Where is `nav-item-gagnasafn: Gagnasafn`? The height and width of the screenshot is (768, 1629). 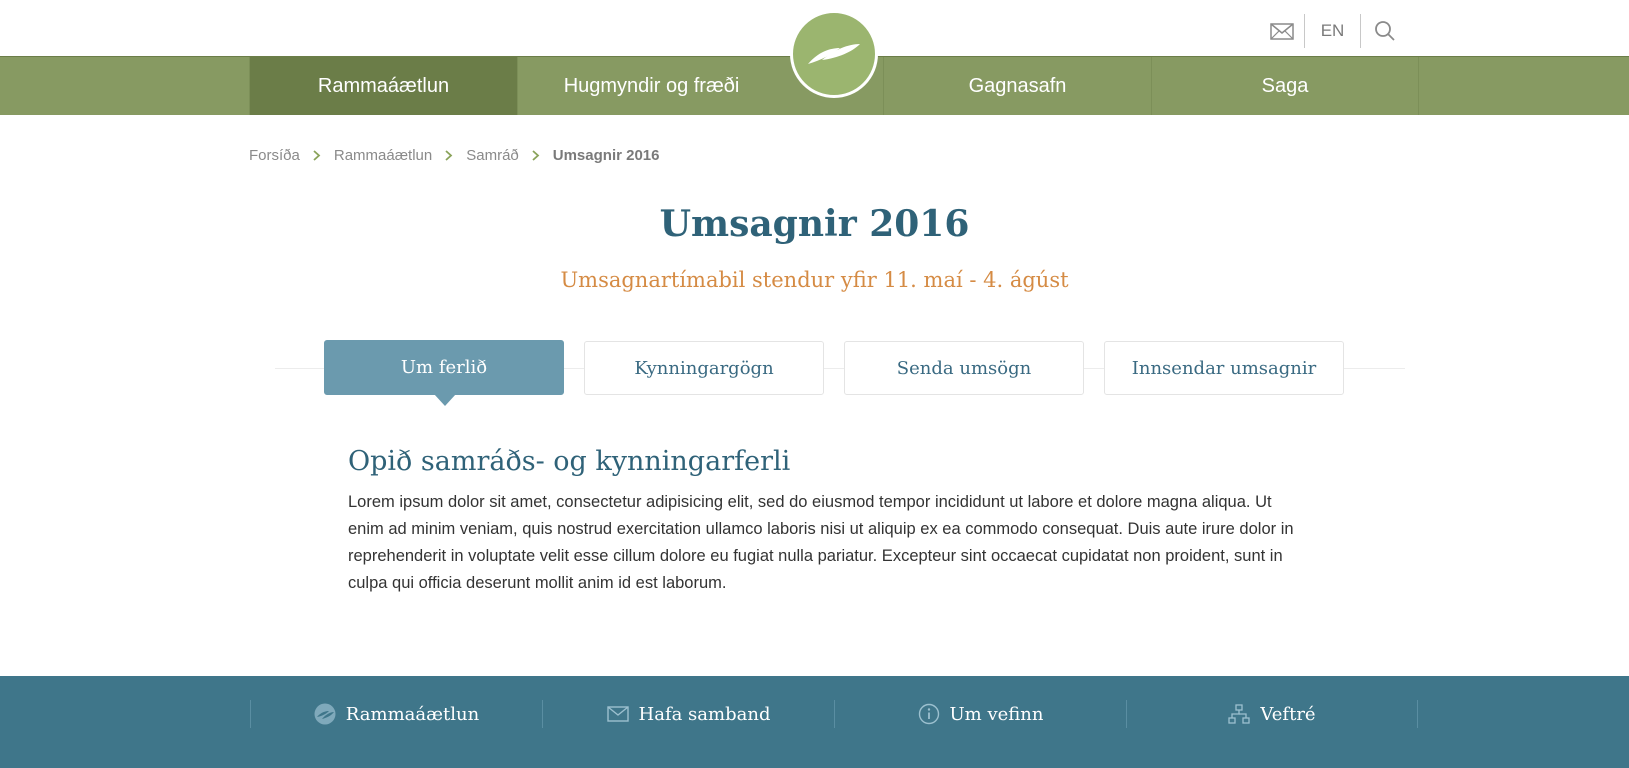
nav-item-gagnasafn: Gagnasafn is located at coordinates (1017, 86).